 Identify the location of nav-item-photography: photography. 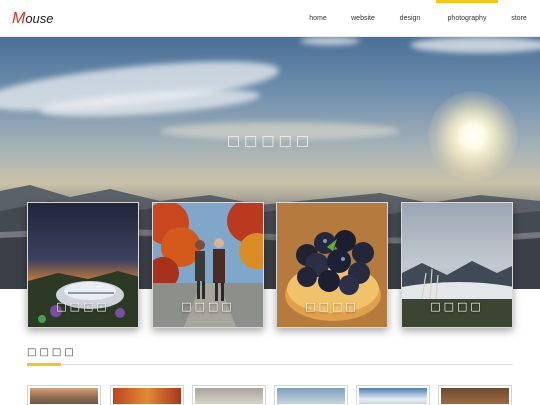
(467, 18).